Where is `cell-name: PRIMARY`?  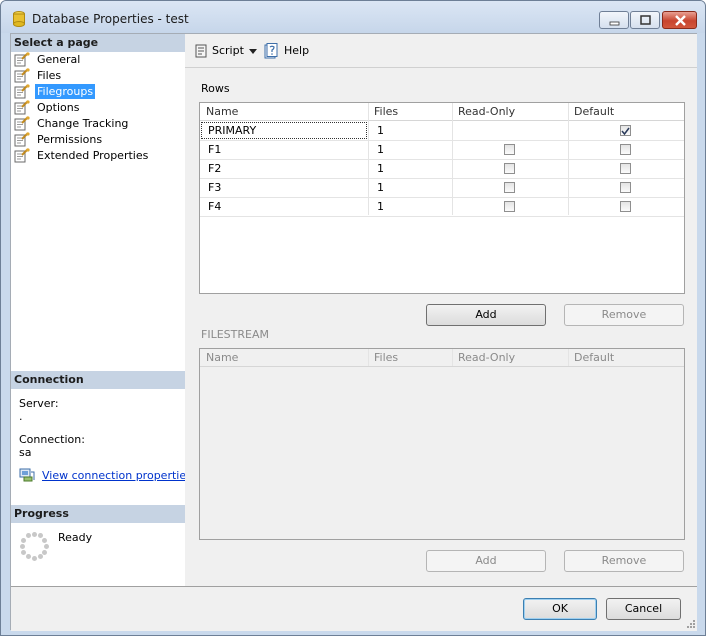
cell-name: PRIMARY is located at coordinates (284, 130).